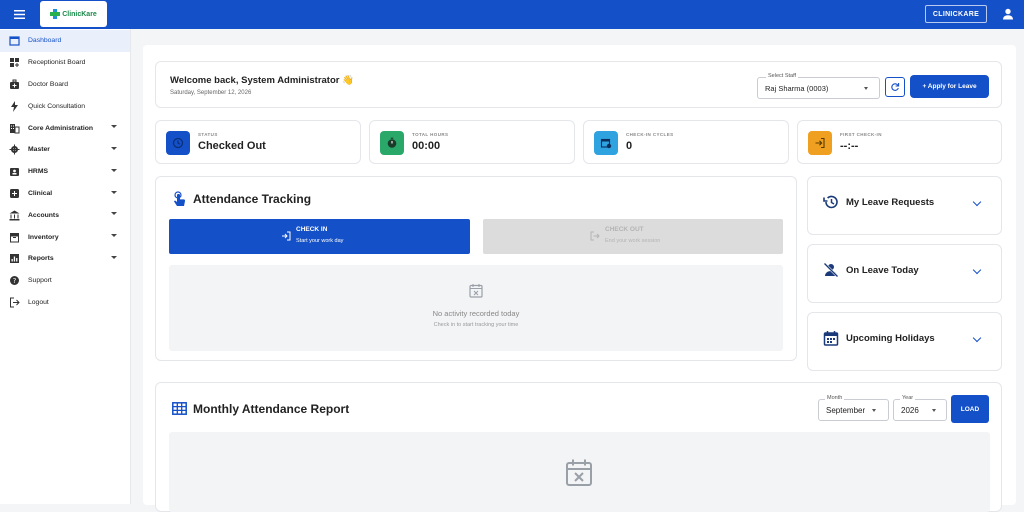  I want to click on sidebar-item-clinical: Clinical, so click(65, 194).